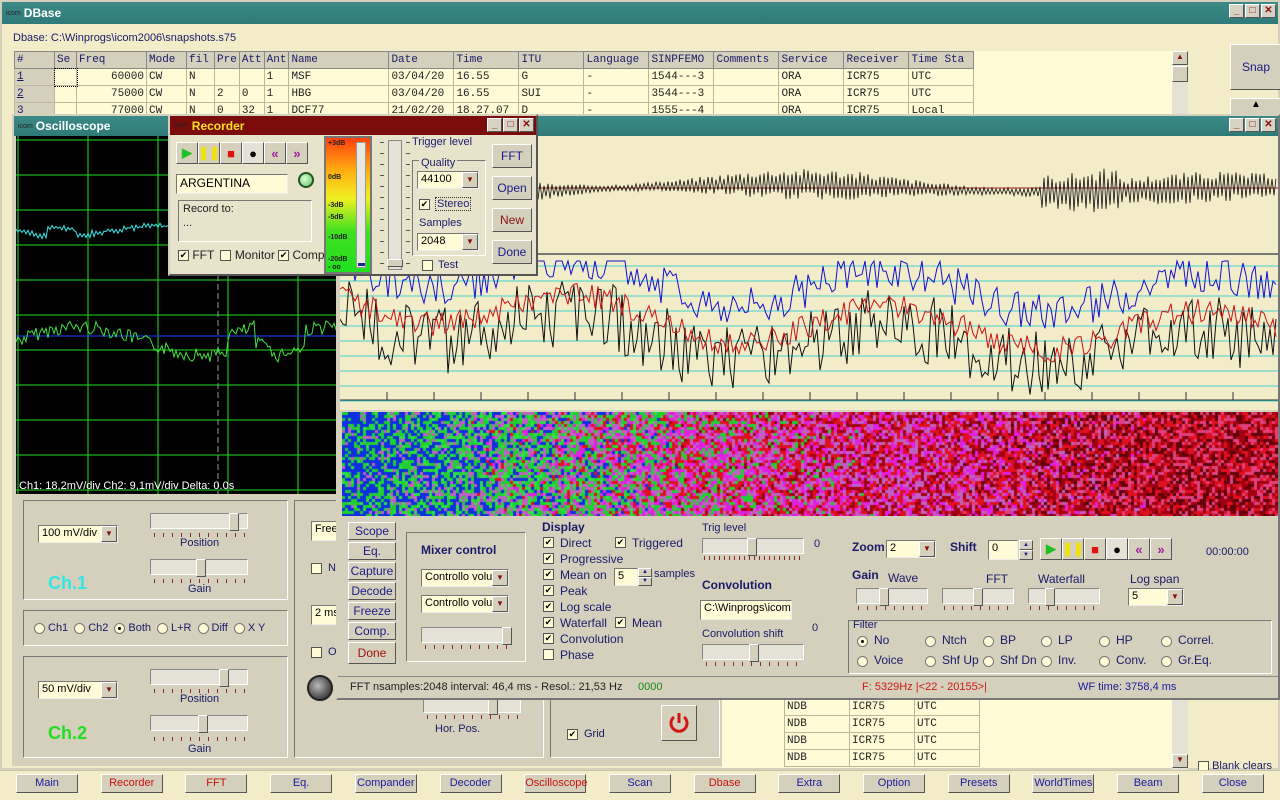  What do you see at coordinates (551, 60) in the screenshot?
I see `column-header: ITU` at bounding box center [551, 60].